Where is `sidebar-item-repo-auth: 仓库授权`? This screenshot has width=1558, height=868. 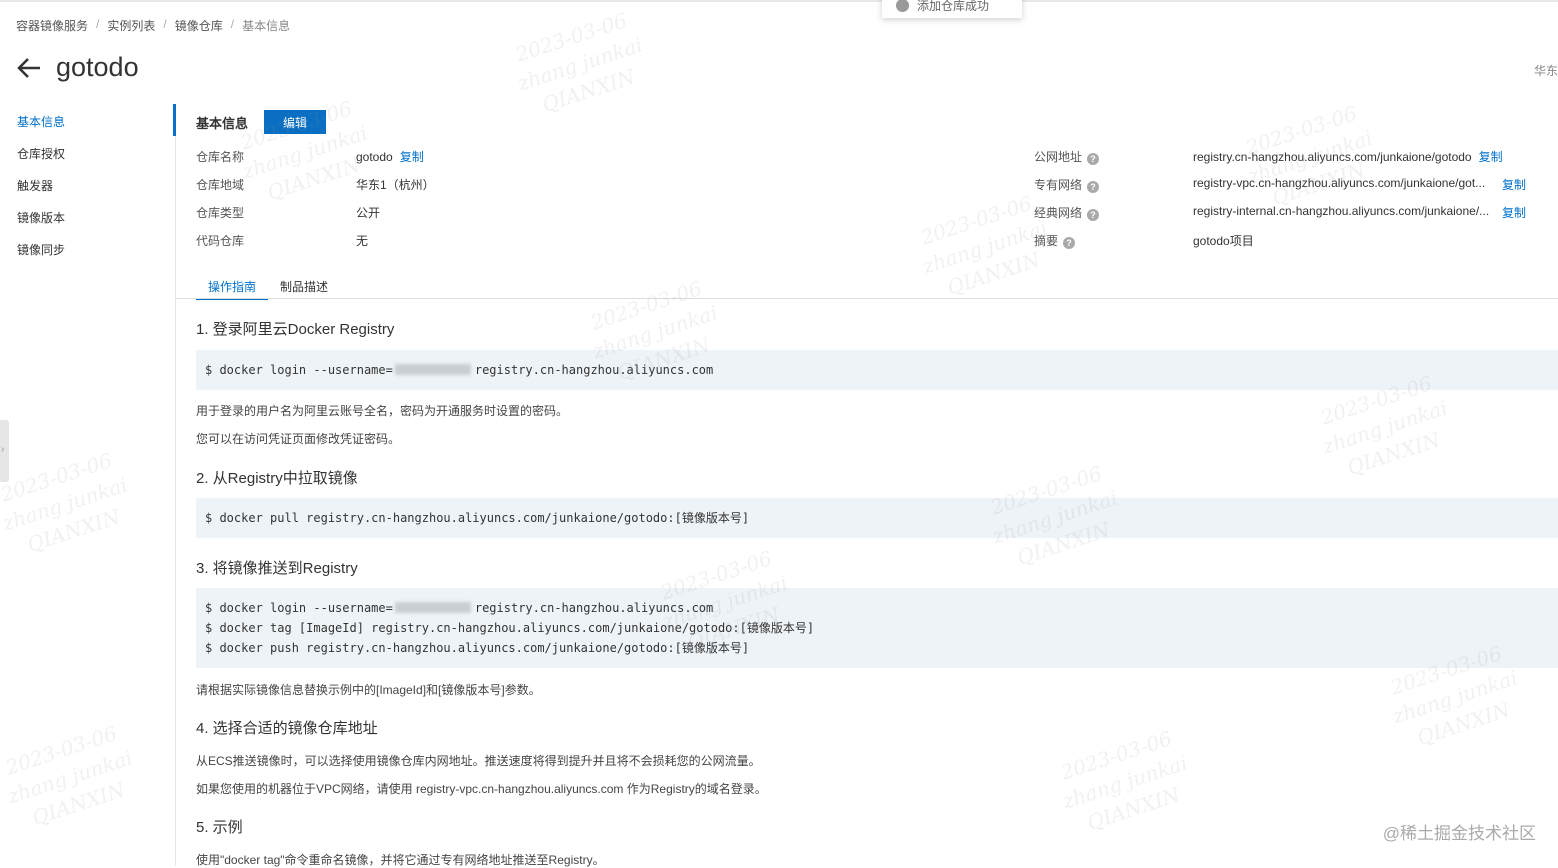 sidebar-item-repo-auth: 仓库授权 is located at coordinates (87, 154).